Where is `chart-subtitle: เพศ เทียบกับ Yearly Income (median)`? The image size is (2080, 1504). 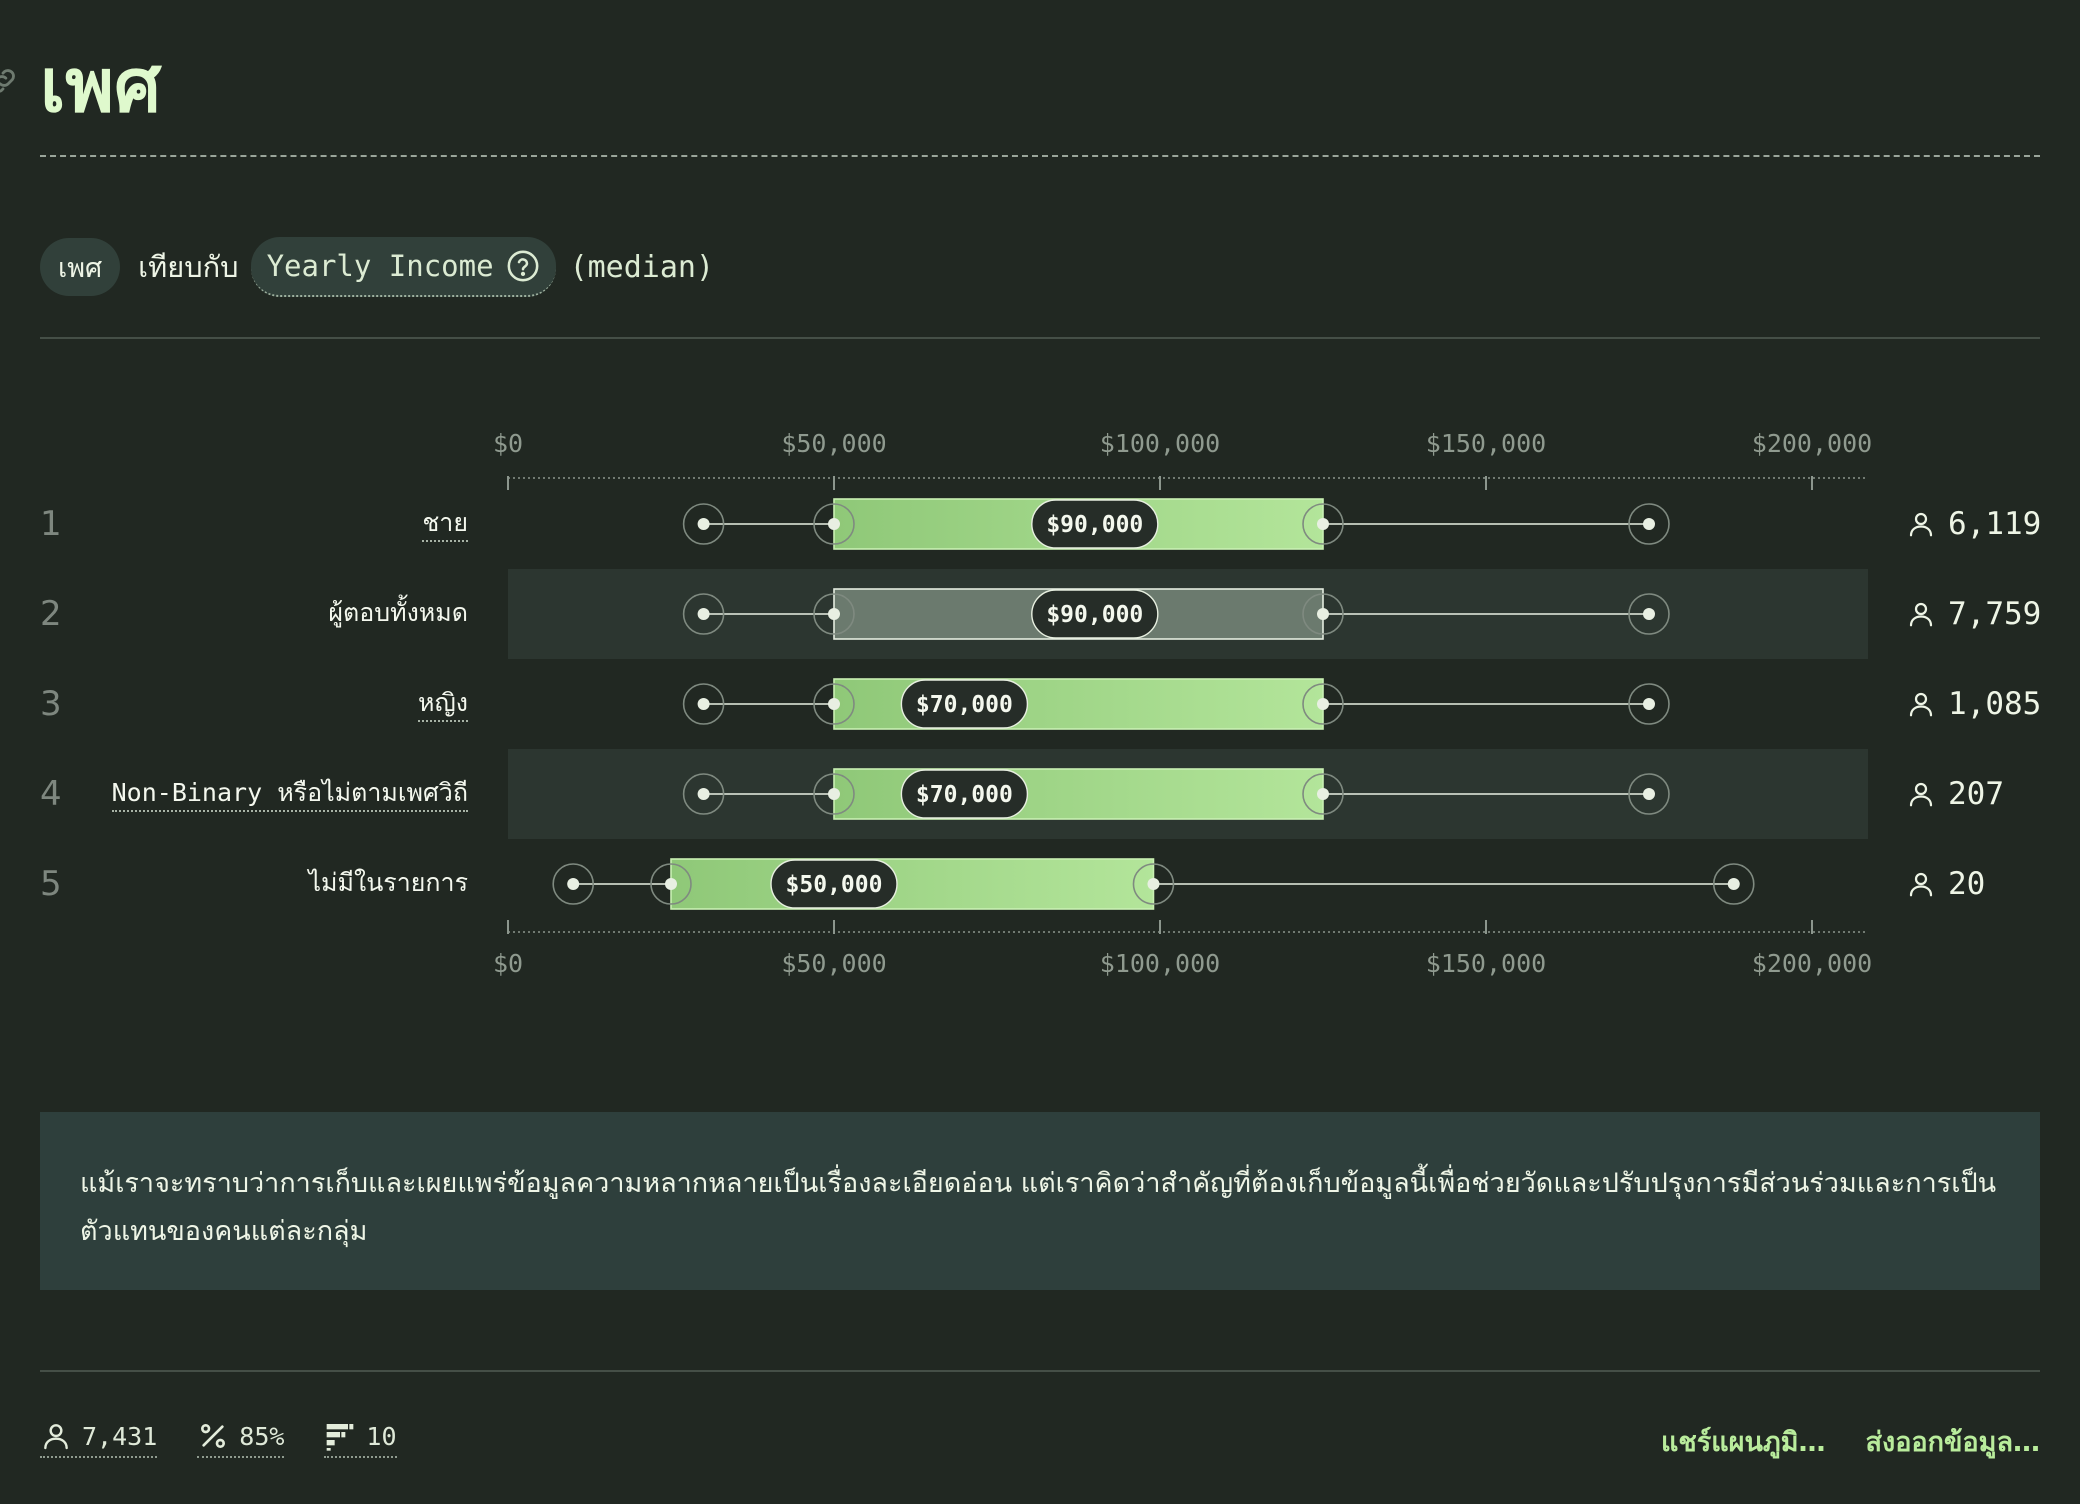
chart-subtitle: เพศ เทียบกับ Yearly Income (median) is located at coordinates (377, 267).